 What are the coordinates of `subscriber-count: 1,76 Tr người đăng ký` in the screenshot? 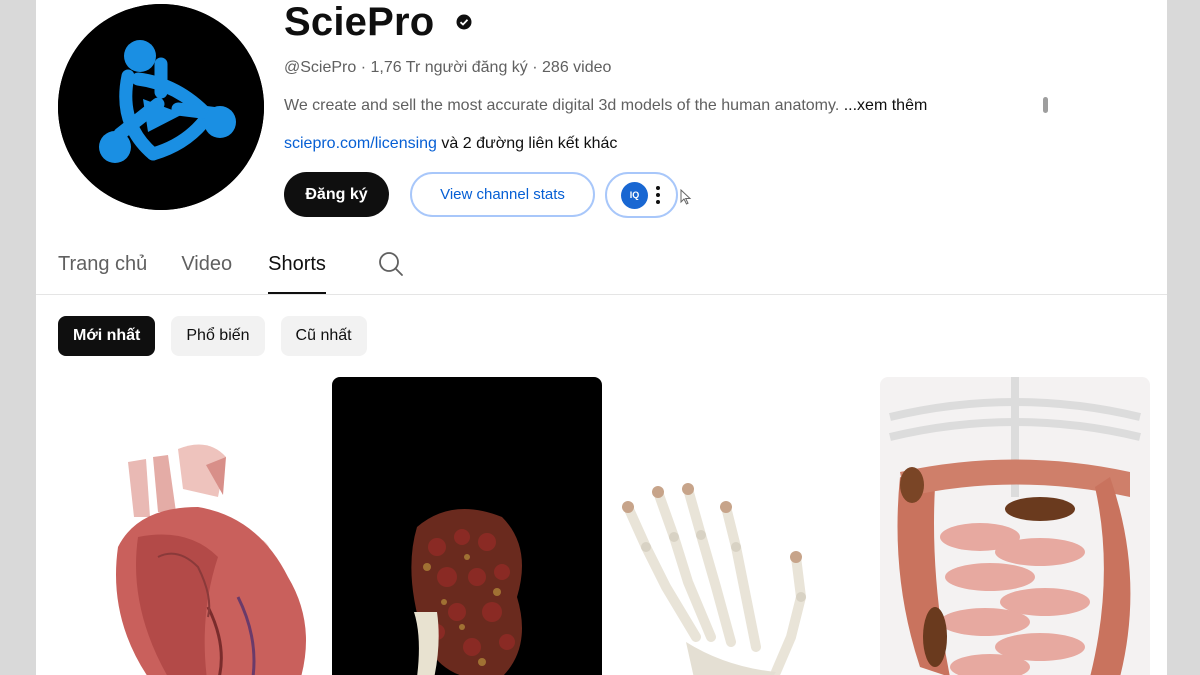 It's located at (449, 67).